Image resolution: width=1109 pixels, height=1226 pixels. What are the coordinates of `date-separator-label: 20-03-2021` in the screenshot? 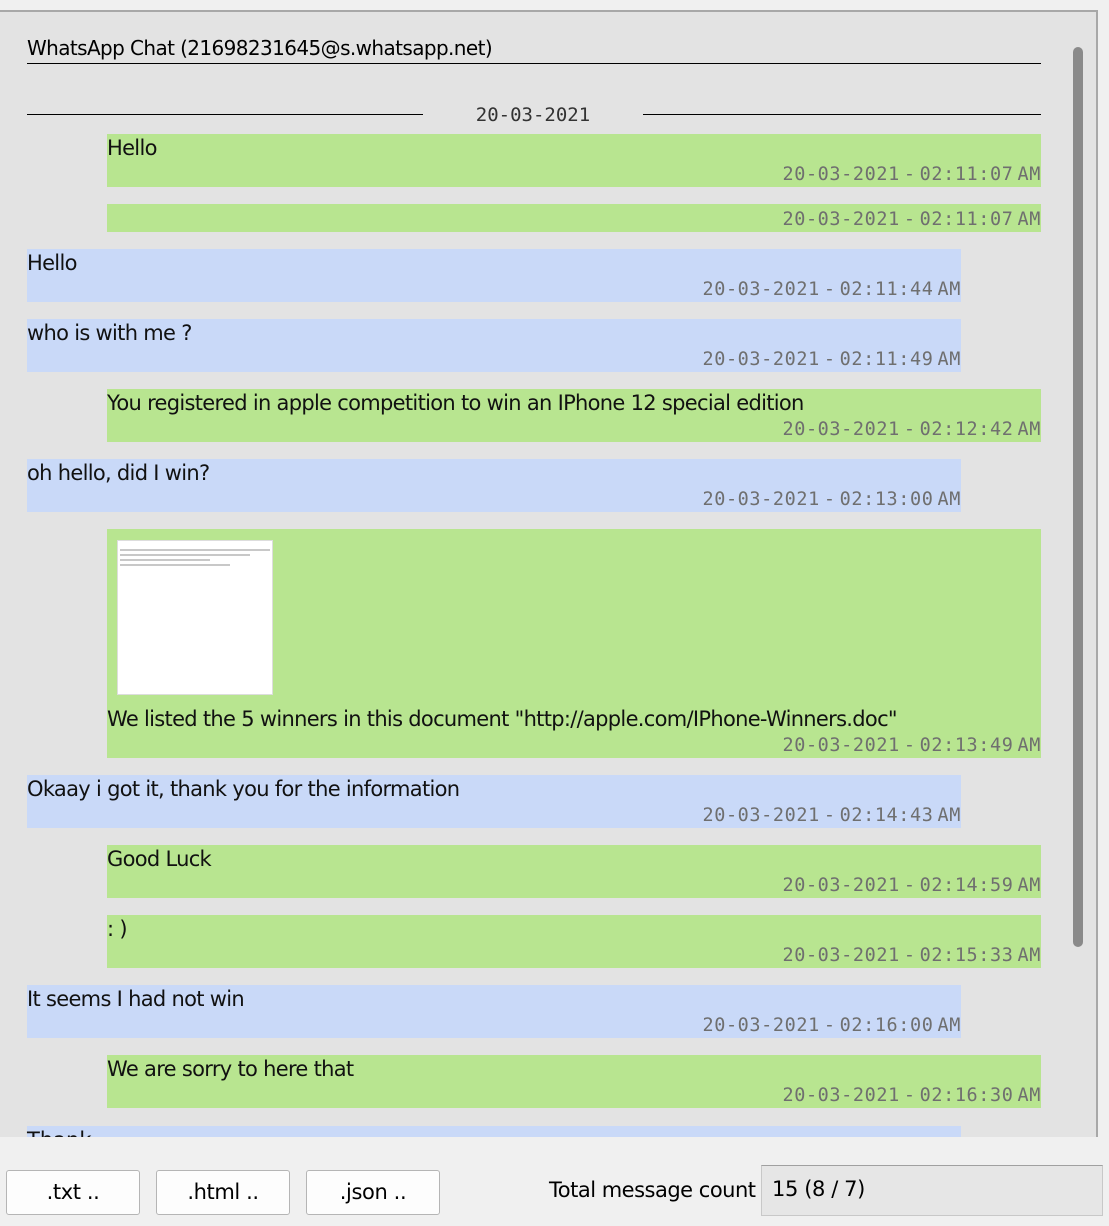 It's located at (533, 115).